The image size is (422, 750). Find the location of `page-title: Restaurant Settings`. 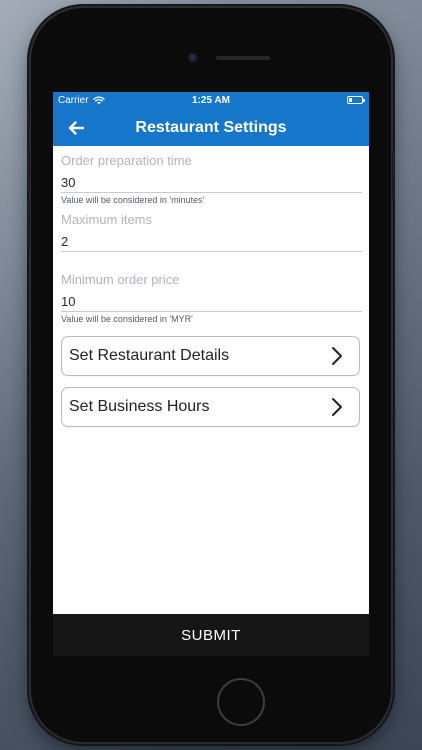

page-title: Restaurant Settings is located at coordinates (211, 127).